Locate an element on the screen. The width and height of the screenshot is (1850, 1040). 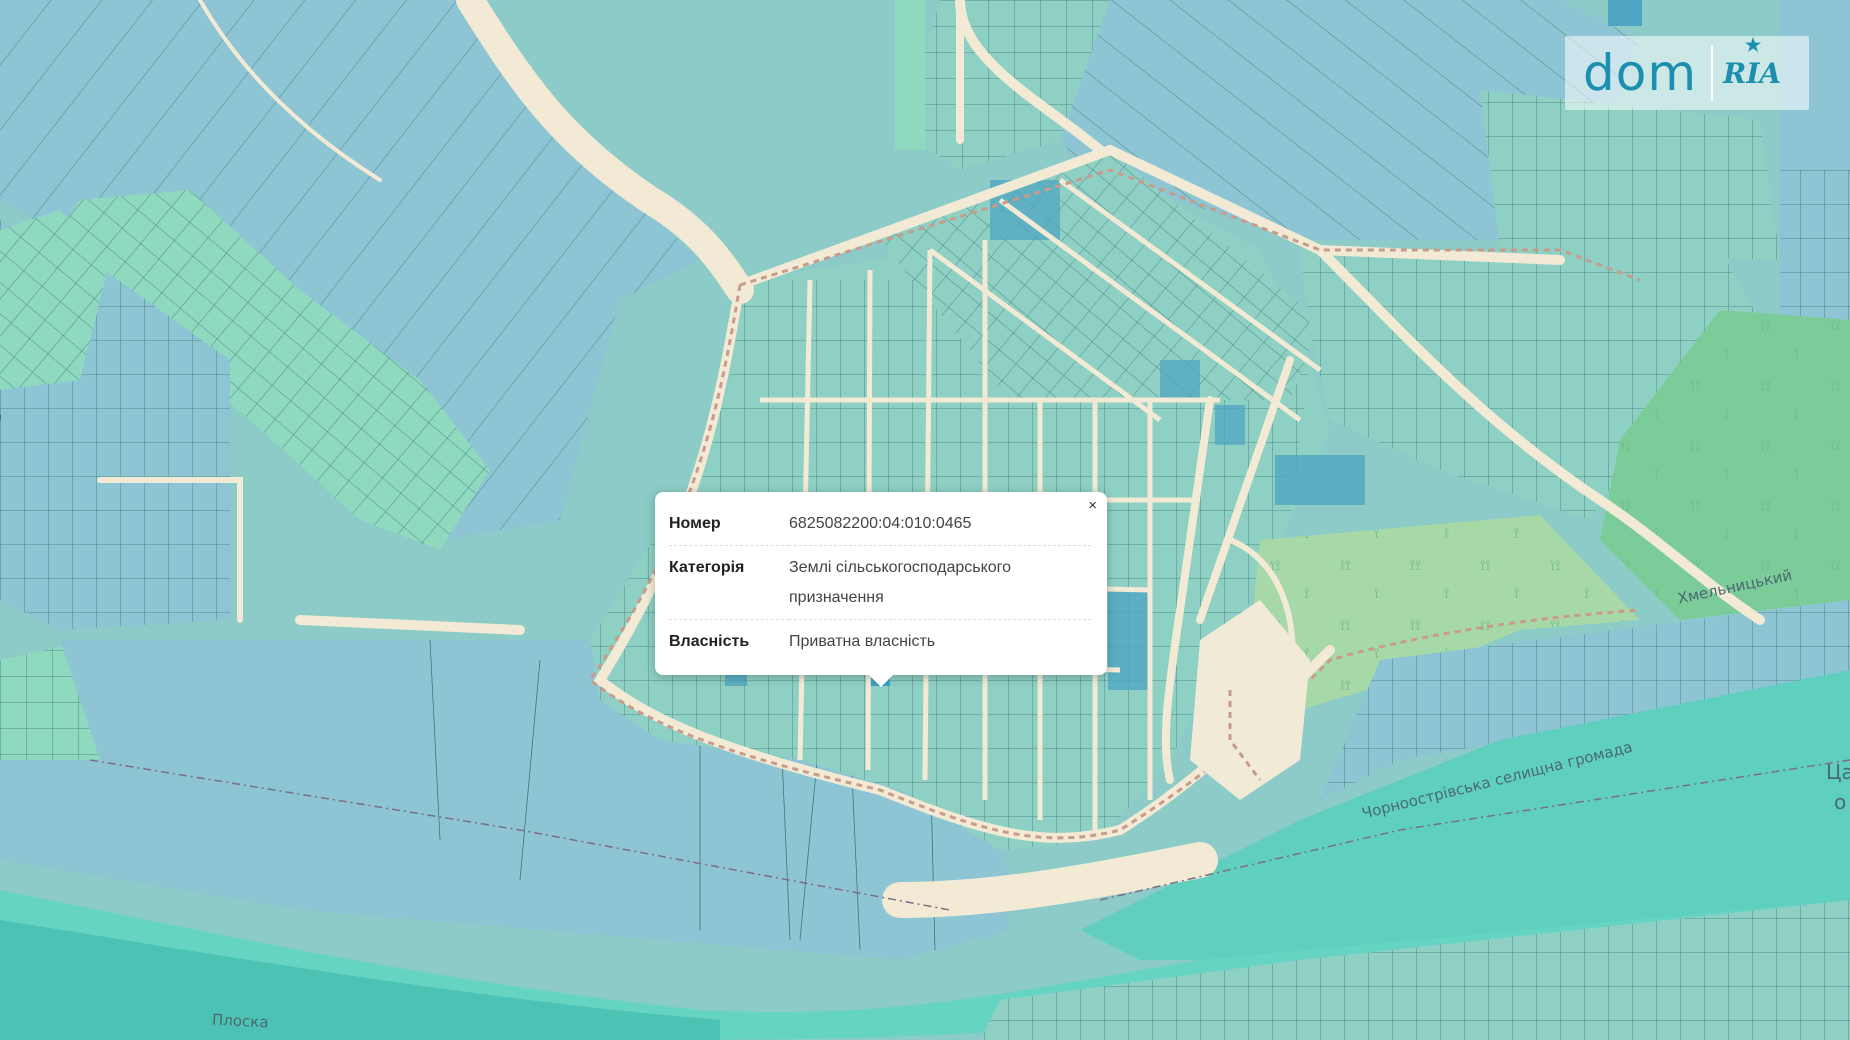
edge-label-bottom: о is located at coordinates (1840, 802).